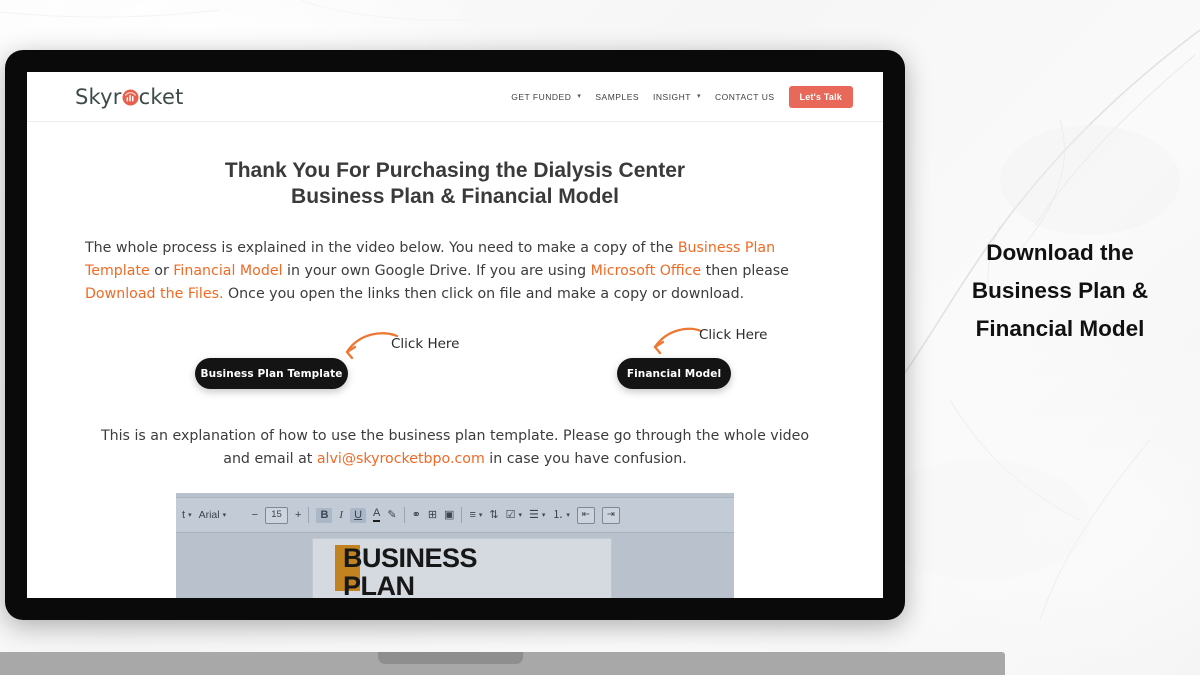 Image resolution: width=1200 pixels, height=675 pixels. Describe the element at coordinates (410, 558) in the screenshot. I see `document-heading-line1: BUSINESS` at that location.